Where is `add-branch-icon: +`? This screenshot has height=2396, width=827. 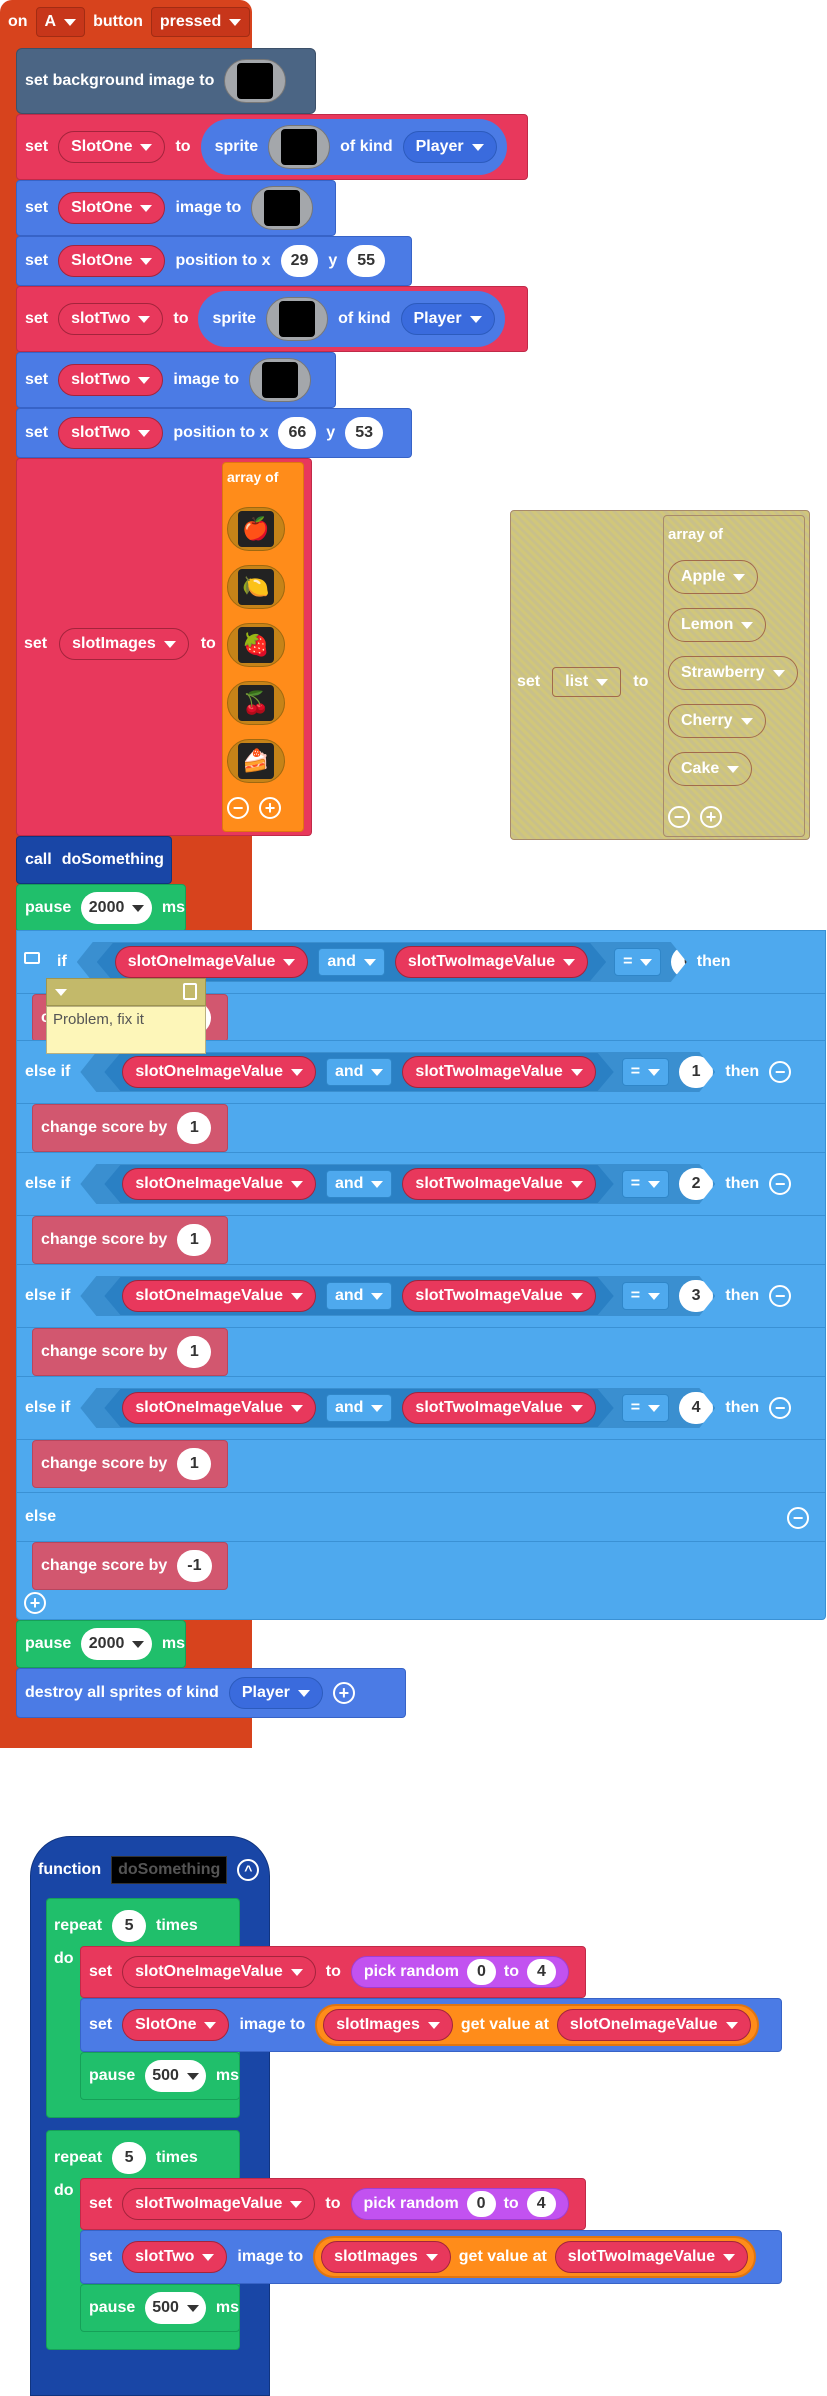
add-branch-icon: + is located at coordinates (35, 1603).